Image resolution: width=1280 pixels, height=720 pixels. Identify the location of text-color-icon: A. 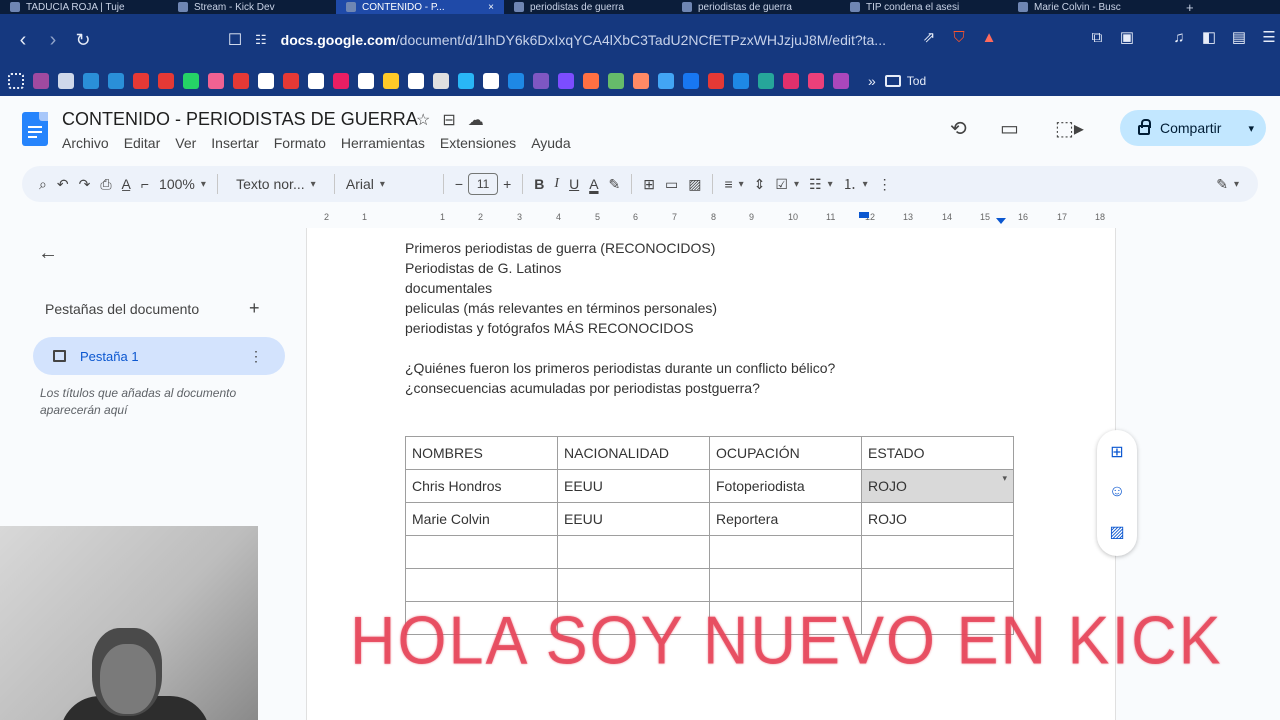
(593, 184).